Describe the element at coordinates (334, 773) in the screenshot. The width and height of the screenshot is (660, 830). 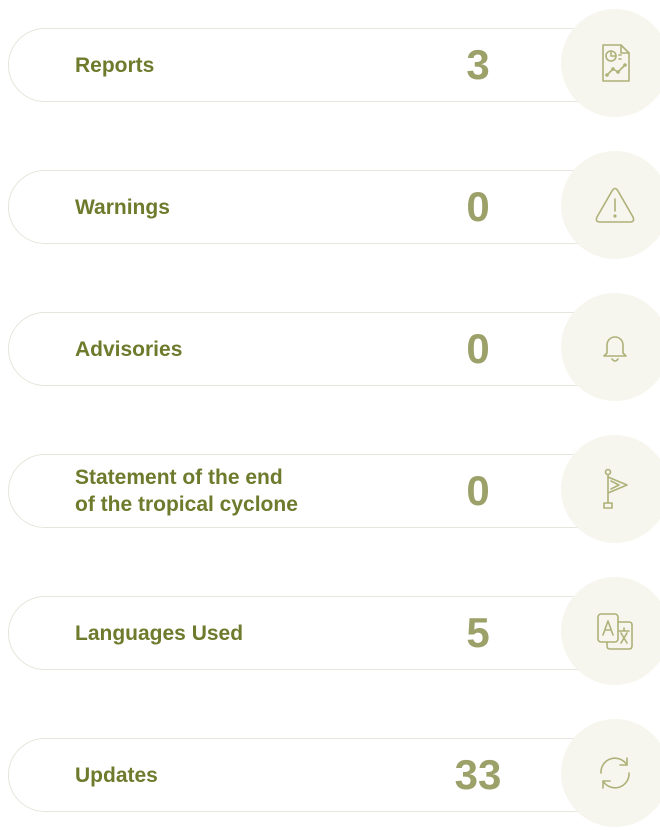
I see `stat-card-updates: Updates 33` at that location.